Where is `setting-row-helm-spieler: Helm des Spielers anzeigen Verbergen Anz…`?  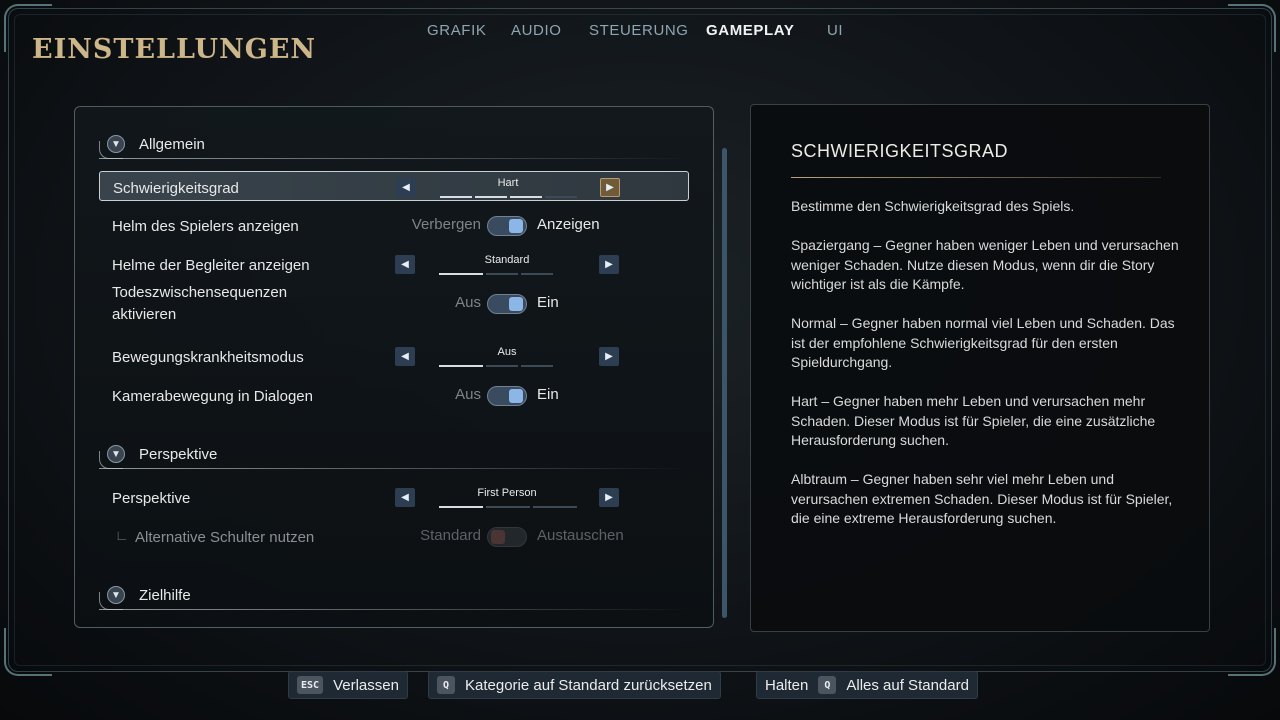 setting-row-helm-spieler: Helm des Spielers anzeigen Verbergen Anz… is located at coordinates (394, 225).